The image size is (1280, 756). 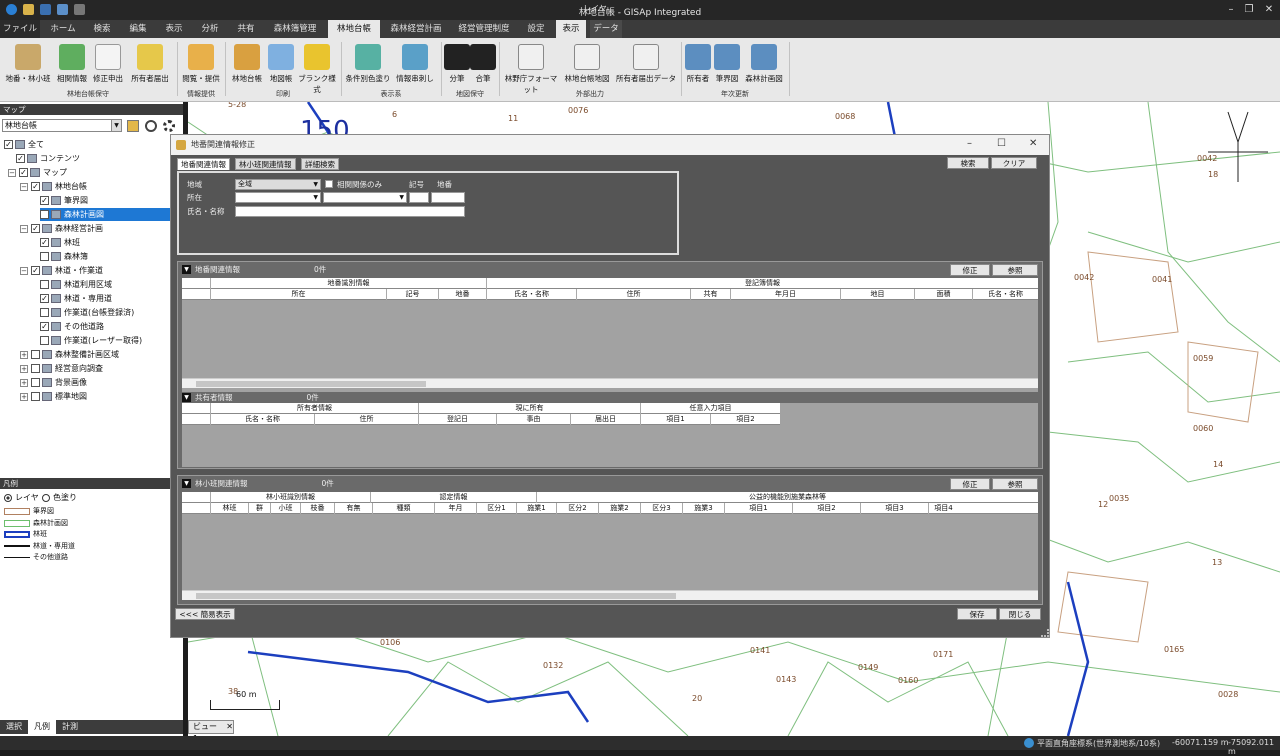 What do you see at coordinates (61, 270) in the screenshot?
I see `tree-item: − ✓ 林道・作業道` at bounding box center [61, 270].